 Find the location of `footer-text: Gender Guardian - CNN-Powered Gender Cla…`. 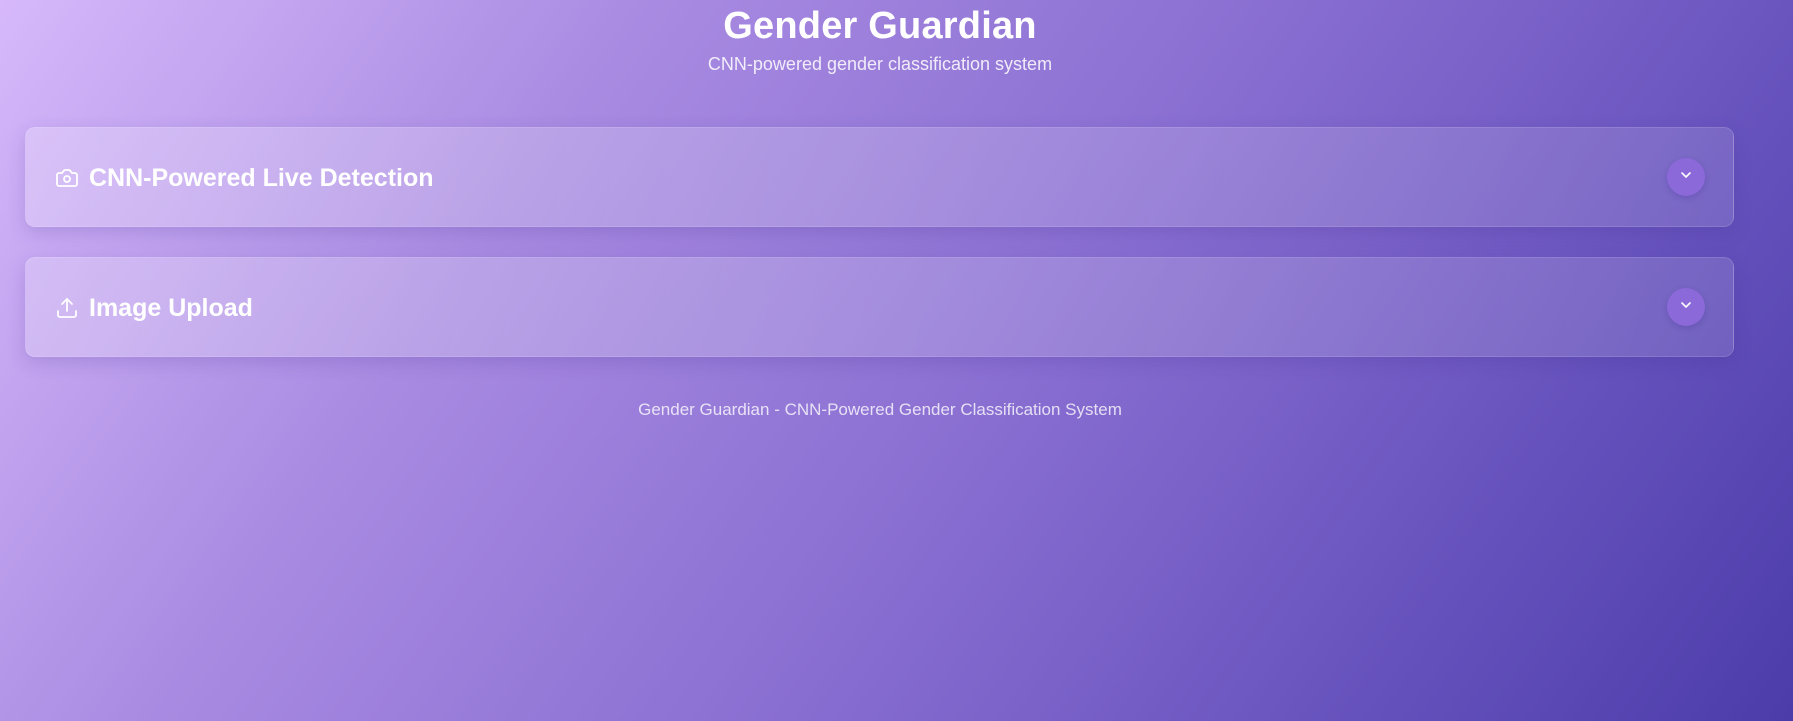

footer-text: Gender Guardian - CNN-Powered Gender Cla… is located at coordinates (880, 409).